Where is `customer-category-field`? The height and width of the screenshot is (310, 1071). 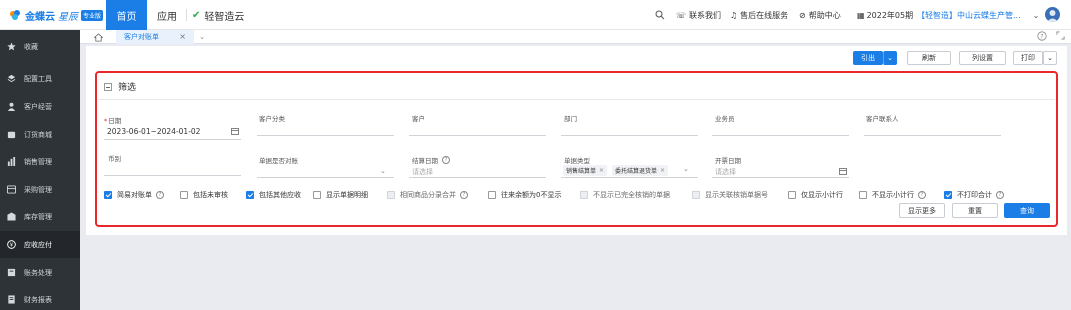 customer-category-field is located at coordinates (325, 135).